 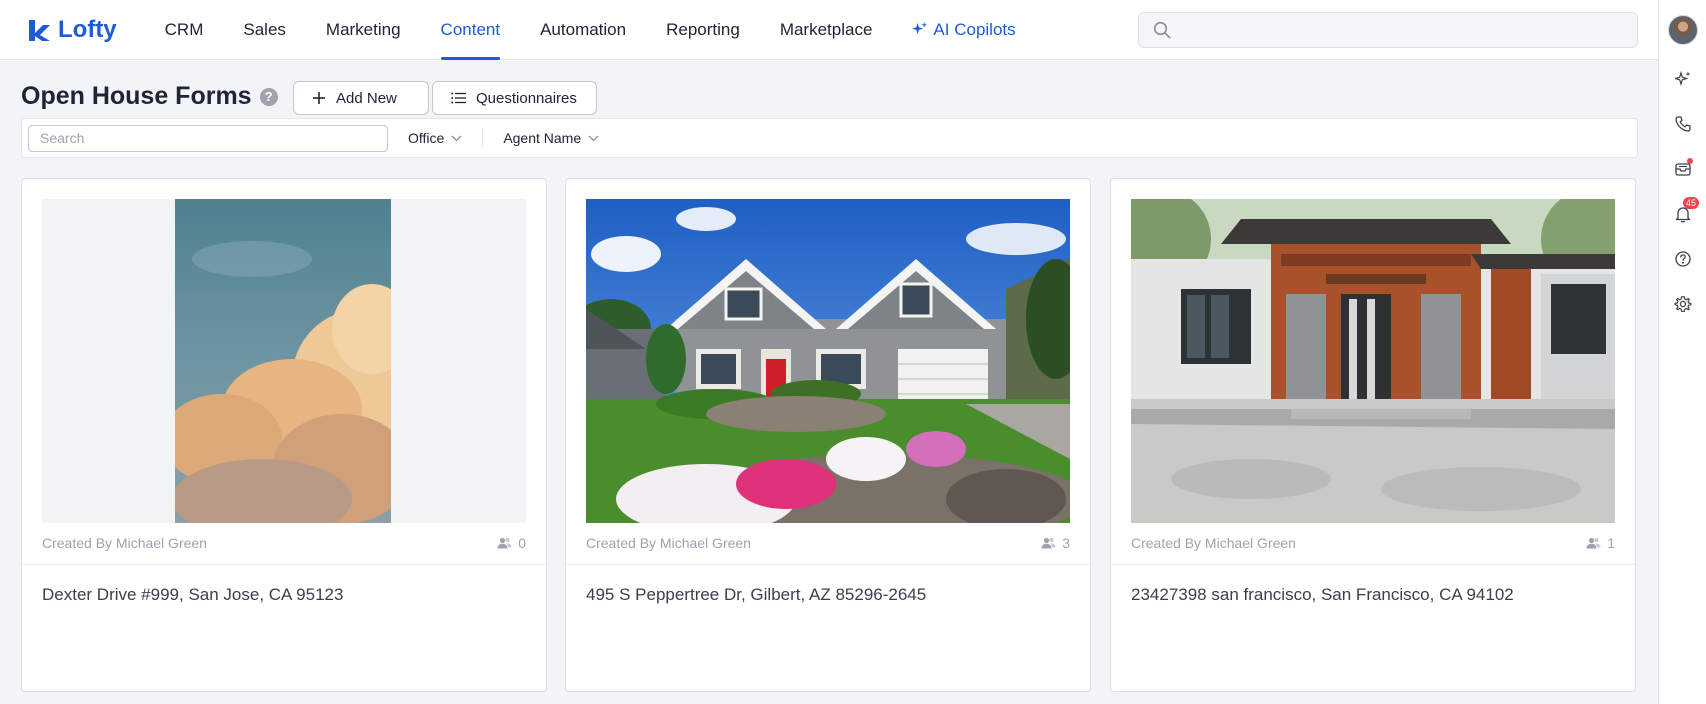 I want to click on help-icon: ?, so click(x=268, y=96).